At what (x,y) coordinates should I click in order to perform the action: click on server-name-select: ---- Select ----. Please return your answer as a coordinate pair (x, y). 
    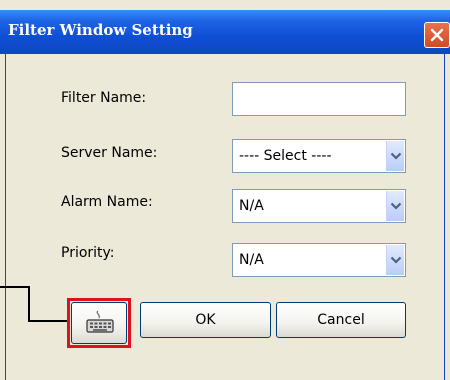
    Looking at the image, I should click on (319, 156).